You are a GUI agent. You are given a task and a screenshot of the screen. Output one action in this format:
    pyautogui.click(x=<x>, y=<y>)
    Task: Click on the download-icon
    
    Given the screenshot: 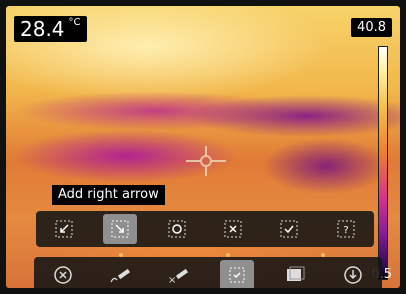 What is the action you would take?
    pyautogui.click(x=353, y=275)
    